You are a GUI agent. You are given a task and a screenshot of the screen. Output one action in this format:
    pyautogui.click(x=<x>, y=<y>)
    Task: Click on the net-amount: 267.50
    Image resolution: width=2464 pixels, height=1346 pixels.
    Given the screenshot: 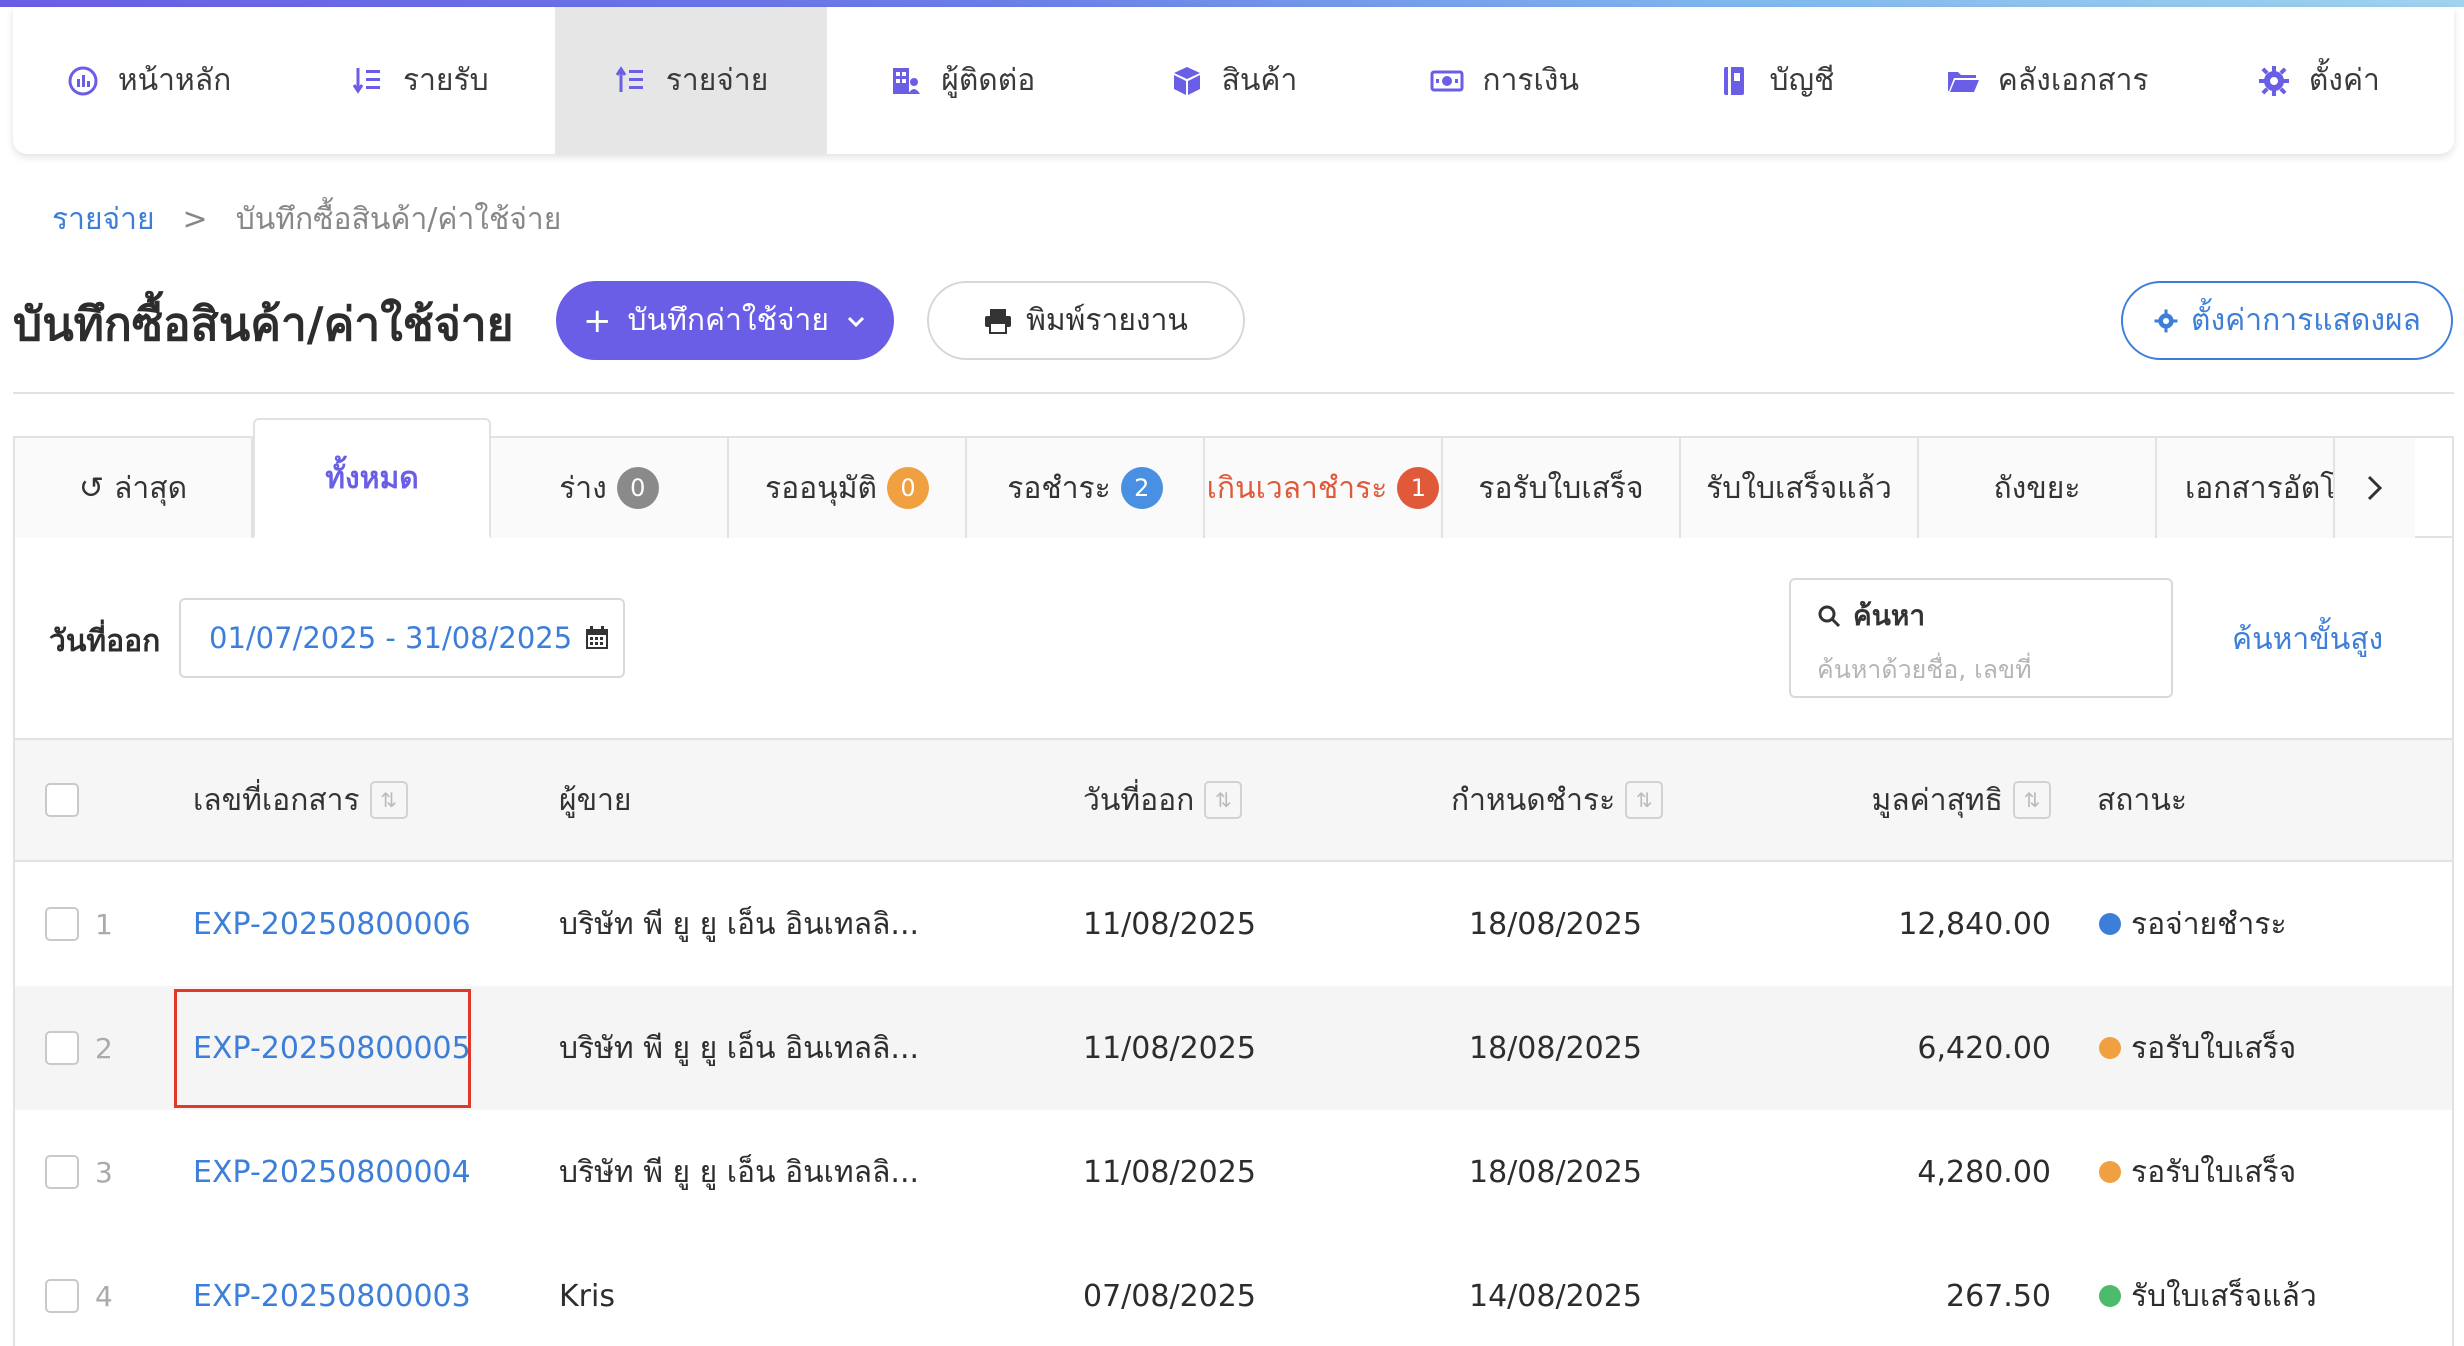 What is the action you would take?
    pyautogui.click(x=1998, y=1296)
    